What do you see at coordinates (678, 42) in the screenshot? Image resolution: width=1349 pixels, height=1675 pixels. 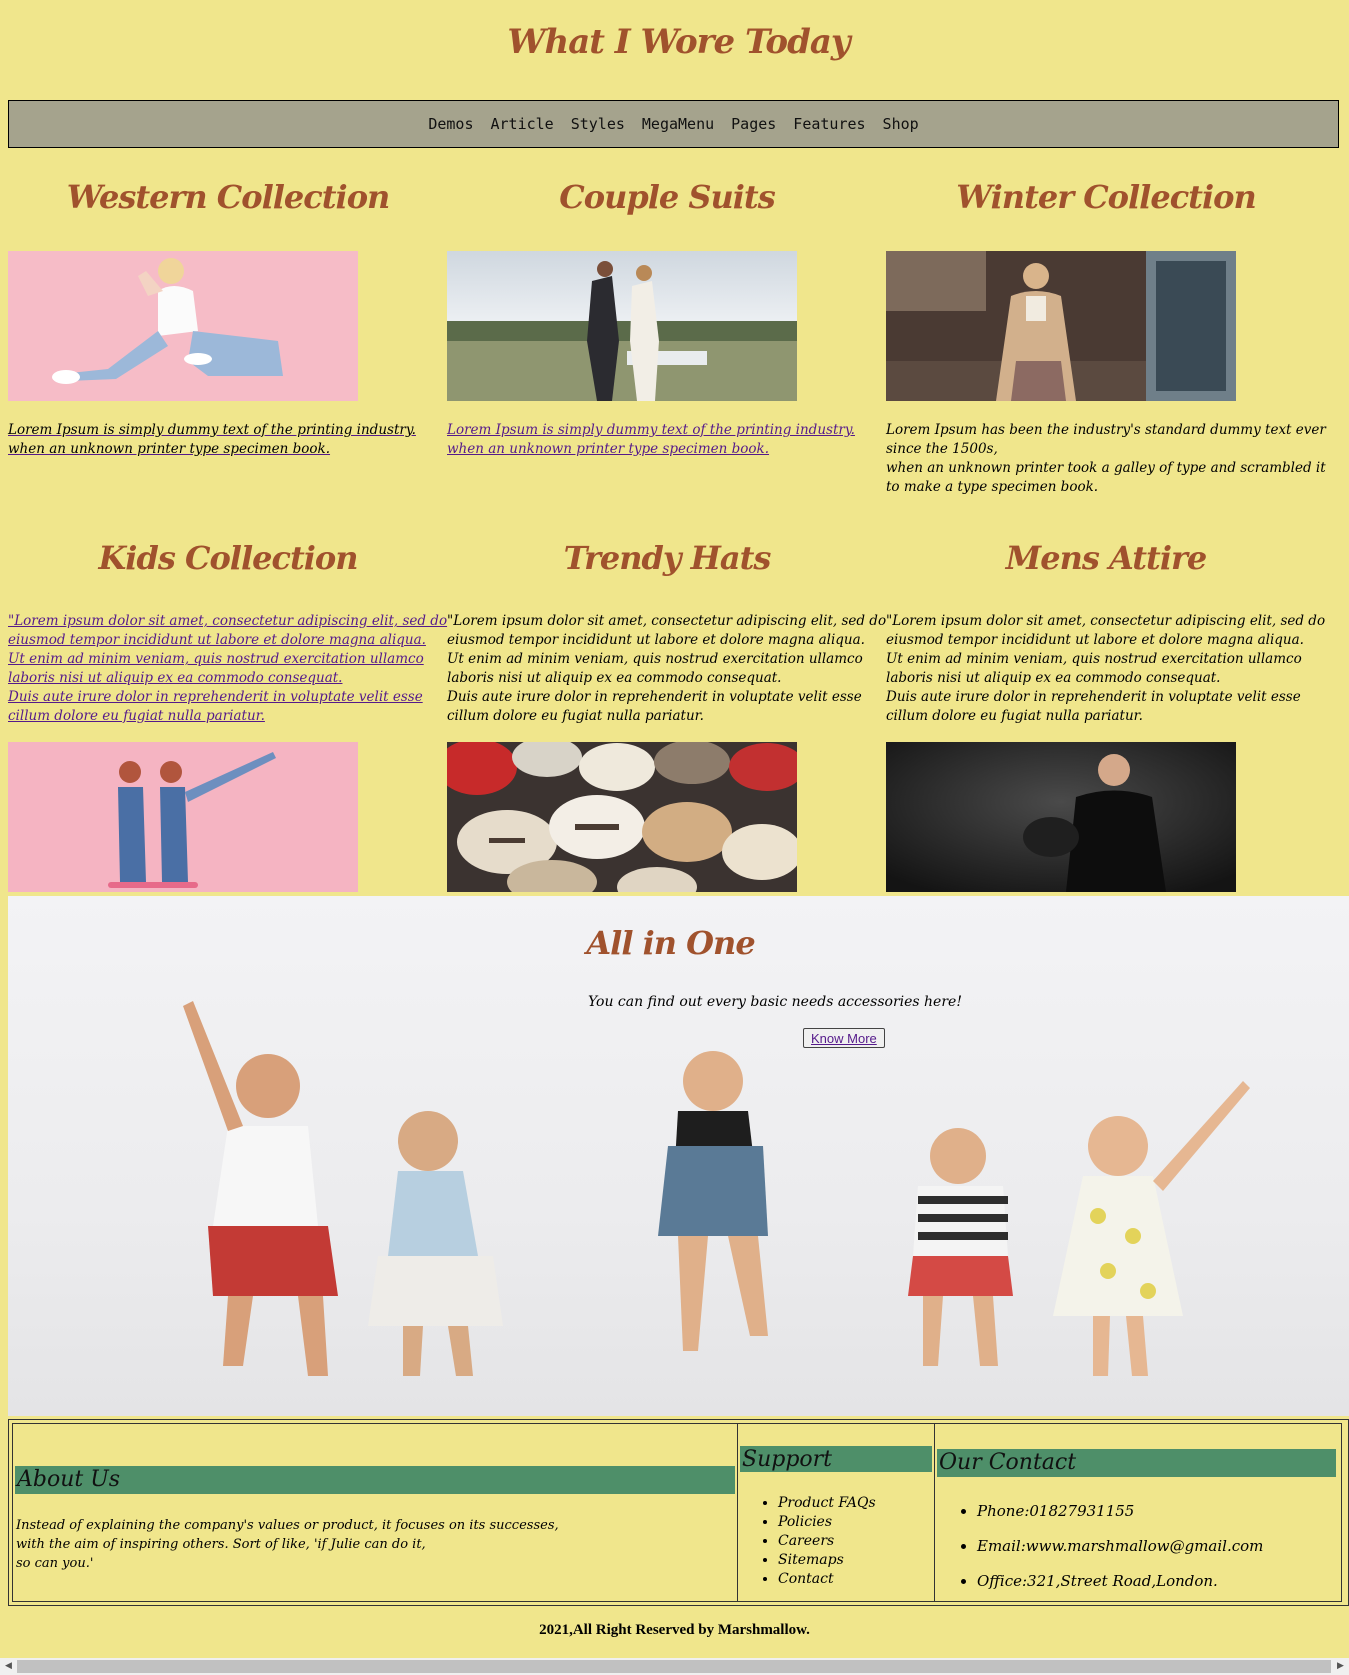 I see `site-title: What I Wore Today` at bounding box center [678, 42].